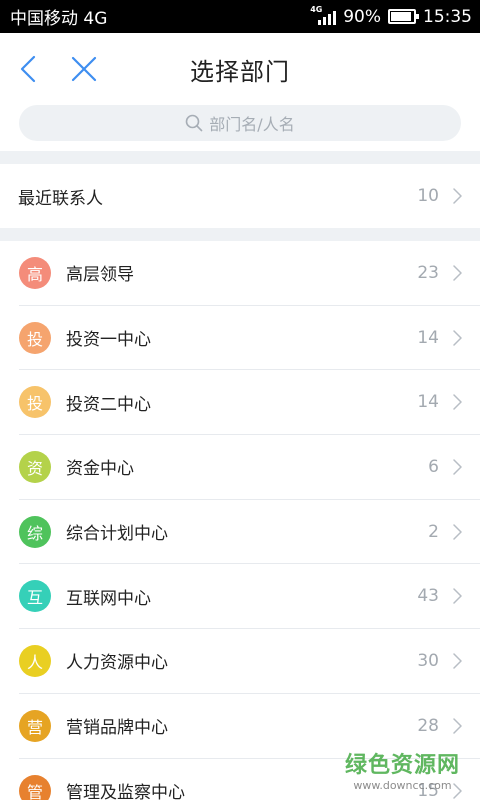 The height and width of the screenshot is (800, 480). I want to click on department-count: 30, so click(428, 660).